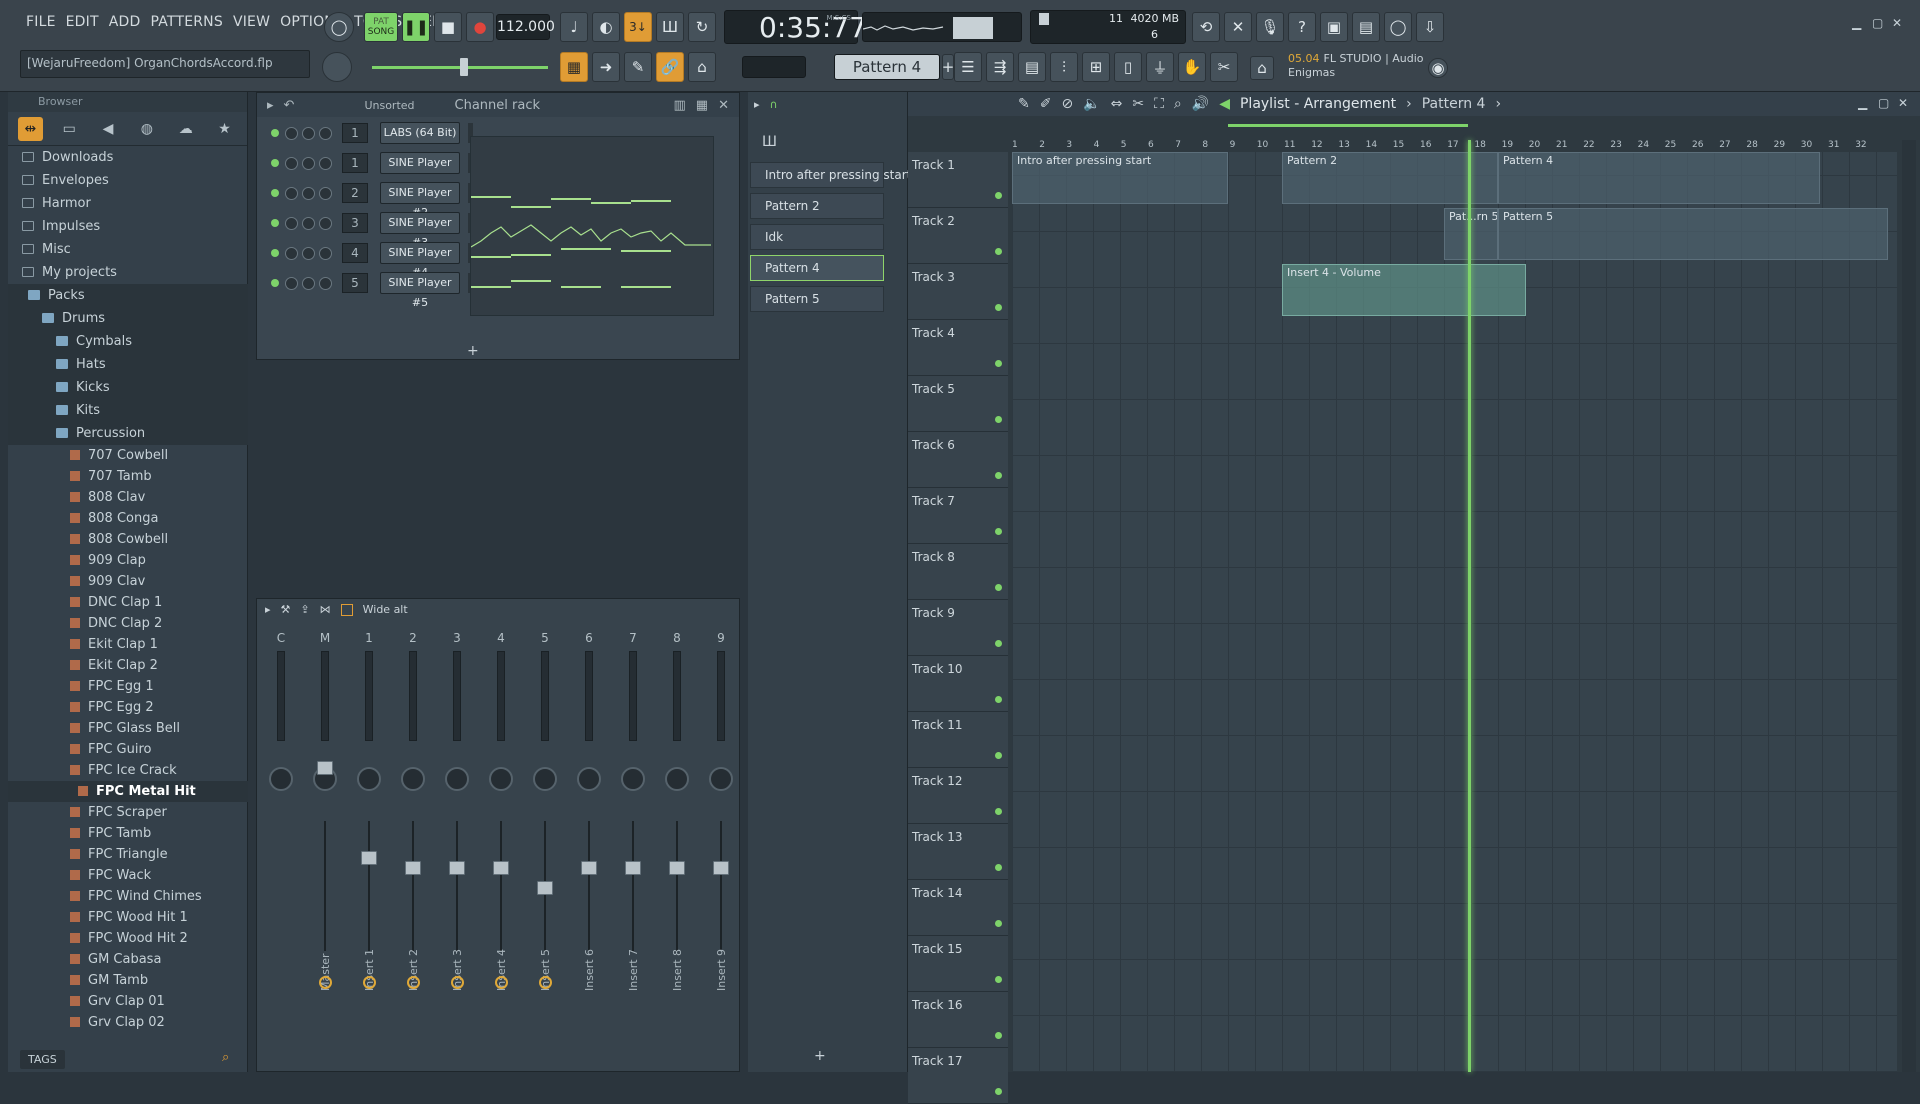 Image resolution: width=1920 pixels, height=1104 pixels. Describe the element at coordinates (128, 602) in the screenshot. I see `sample-item: DNC Clap 1` at that location.